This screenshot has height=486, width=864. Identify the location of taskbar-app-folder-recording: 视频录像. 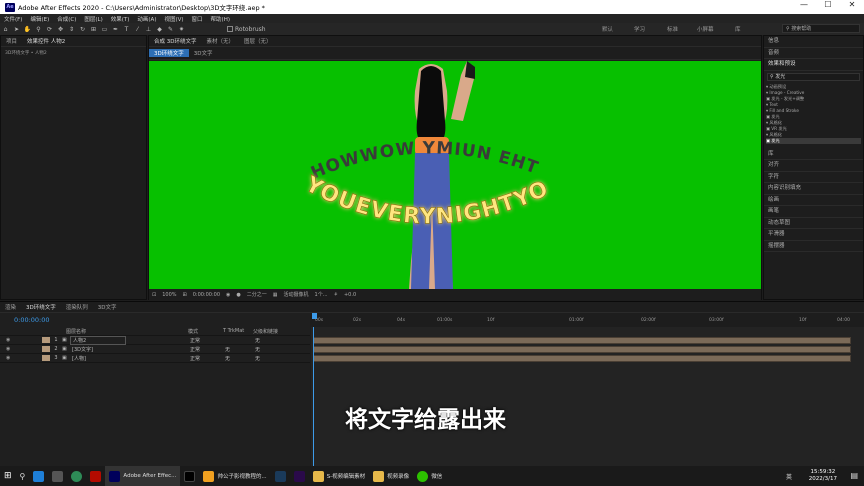
(391, 476).